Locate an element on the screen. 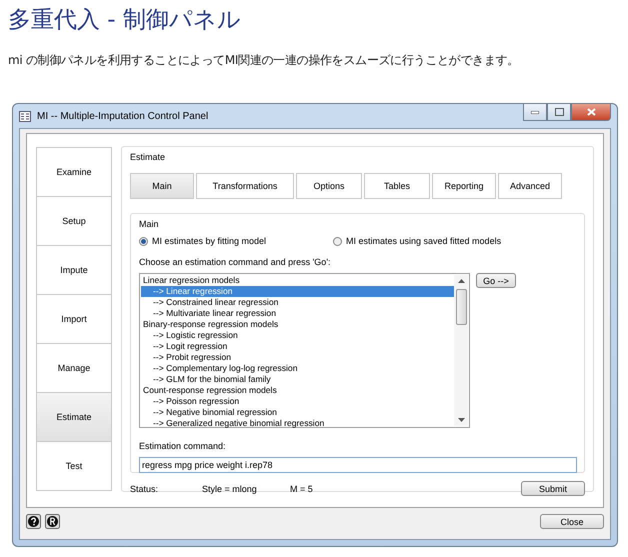 This screenshot has width=628, height=557. tab: Main is located at coordinates (162, 186).